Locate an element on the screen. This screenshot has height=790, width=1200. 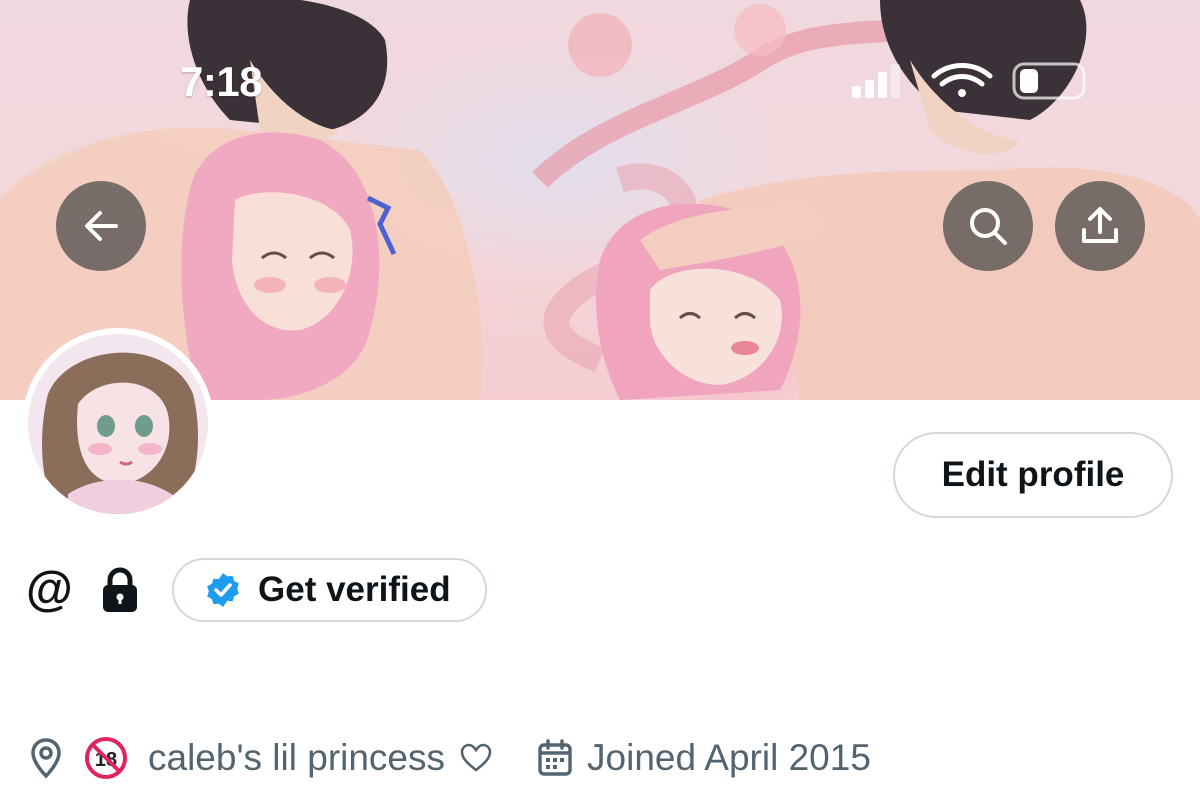
search-icon is located at coordinates (988, 226).